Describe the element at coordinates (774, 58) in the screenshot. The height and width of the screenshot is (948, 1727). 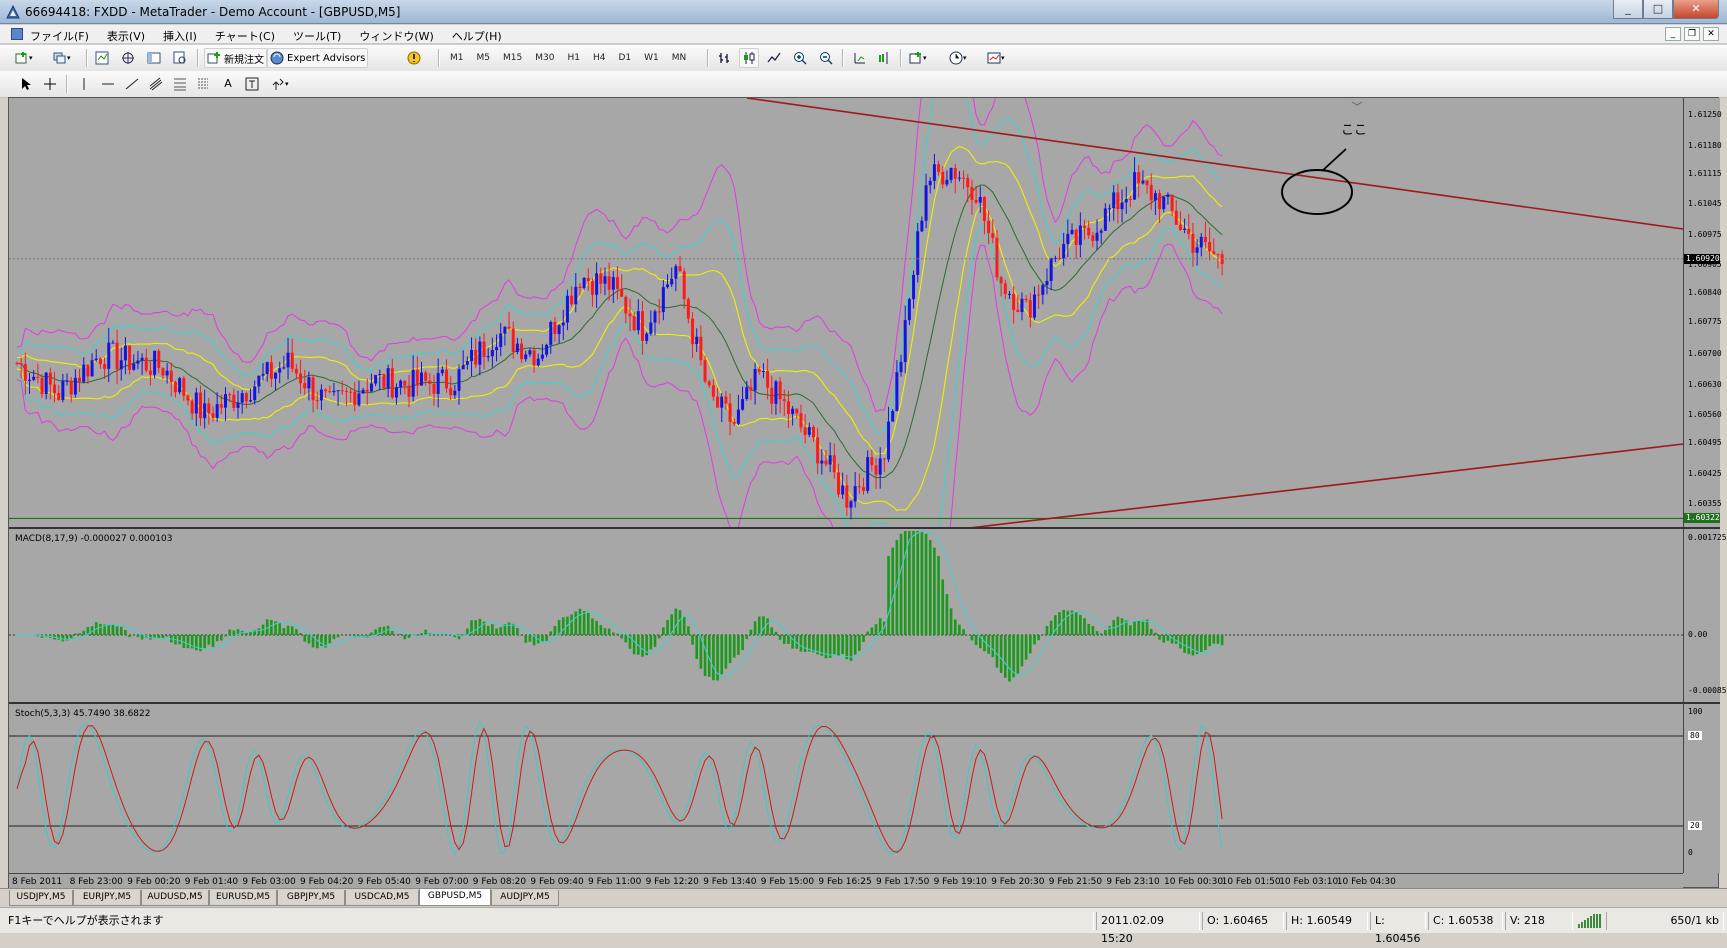
I see `line-chart-button` at that location.